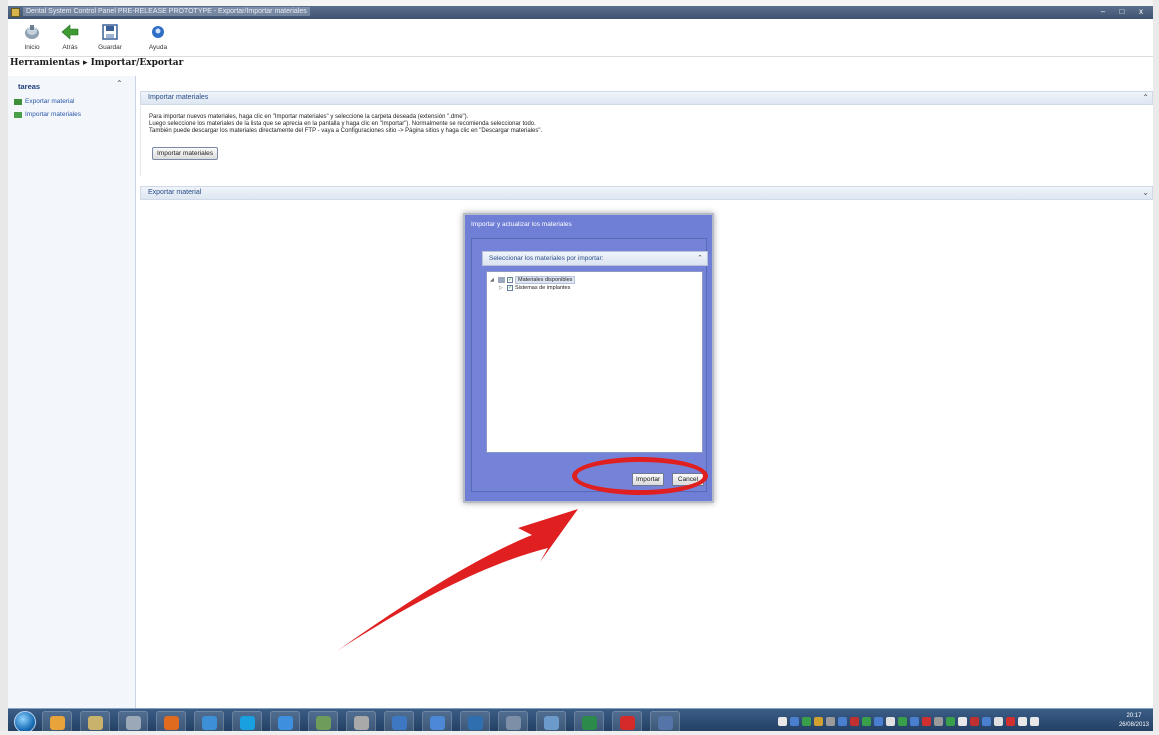  I want to click on firefox-icon, so click(171, 723).